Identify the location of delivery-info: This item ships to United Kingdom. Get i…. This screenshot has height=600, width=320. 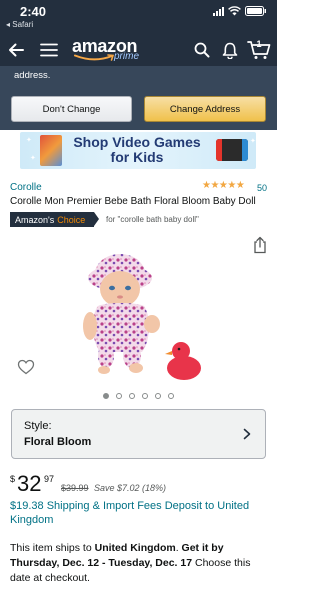
(141, 563).